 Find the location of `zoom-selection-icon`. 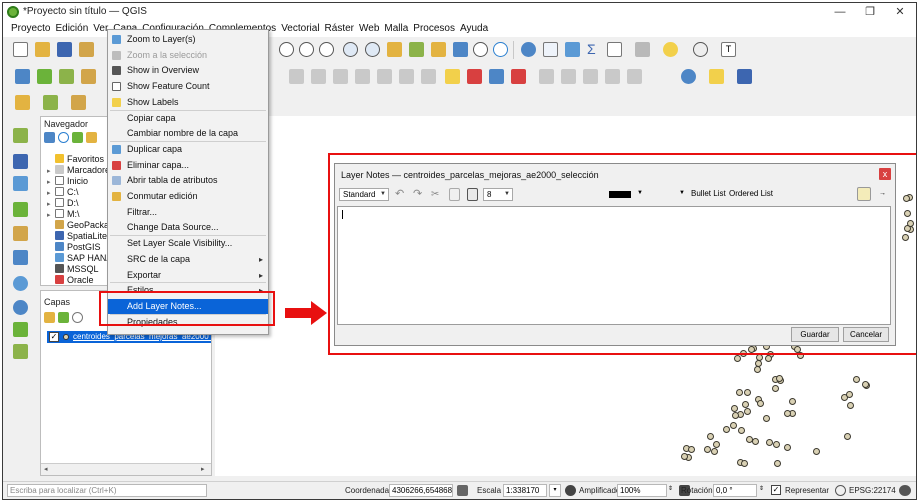

zoom-selection-icon is located at coordinates (372, 49).